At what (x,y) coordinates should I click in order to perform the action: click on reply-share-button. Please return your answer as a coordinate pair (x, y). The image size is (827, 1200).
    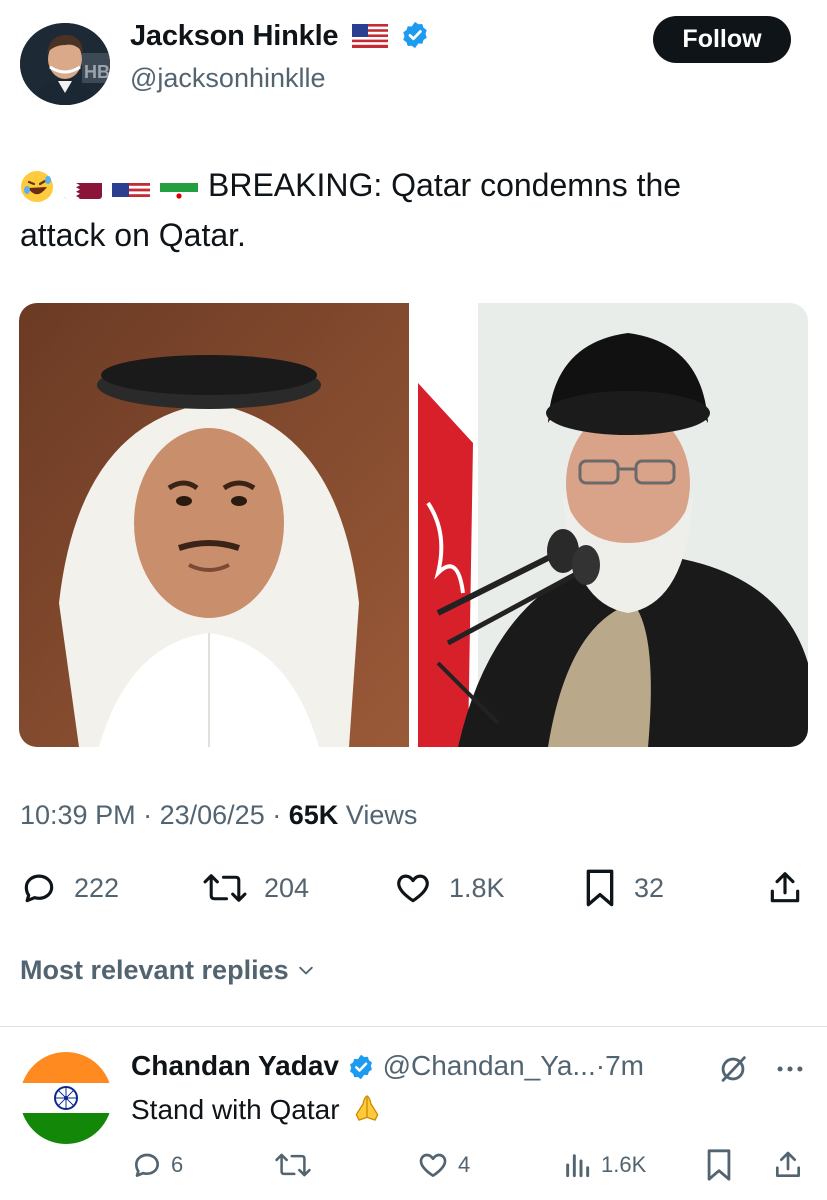
    Looking at the image, I should click on (792, 1165).